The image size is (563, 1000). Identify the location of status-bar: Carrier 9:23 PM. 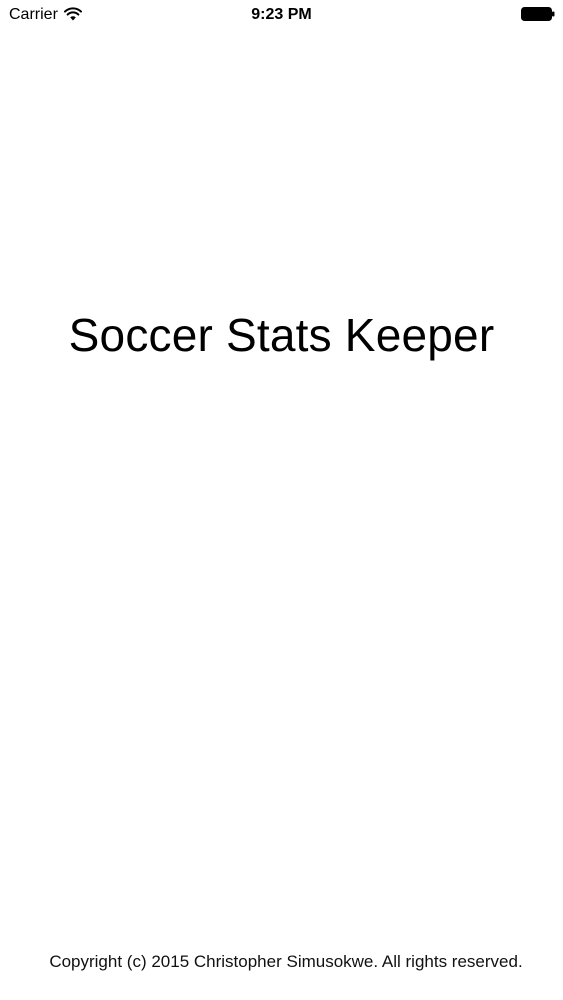
(281, 15).